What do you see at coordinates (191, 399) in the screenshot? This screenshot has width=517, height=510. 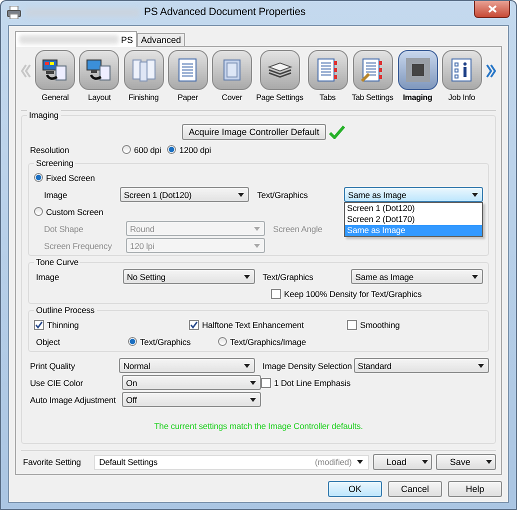 I see `dropdown: Off` at bounding box center [191, 399].